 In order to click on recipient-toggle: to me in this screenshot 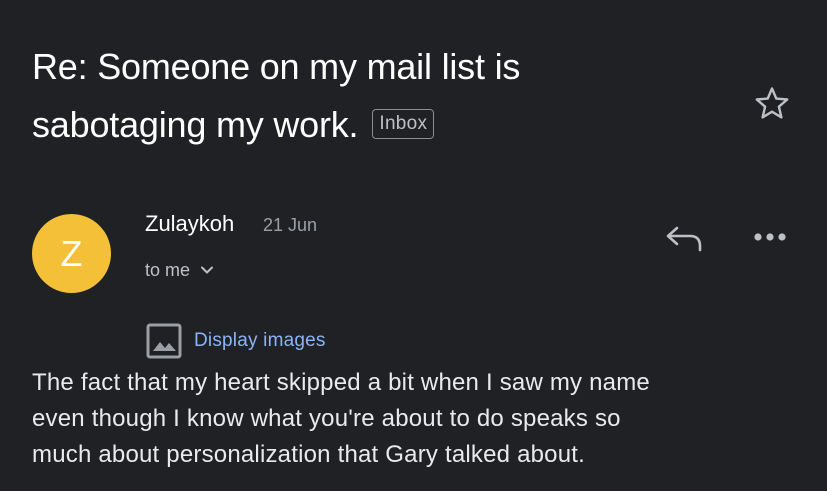, I will do `click(179, 270)`.